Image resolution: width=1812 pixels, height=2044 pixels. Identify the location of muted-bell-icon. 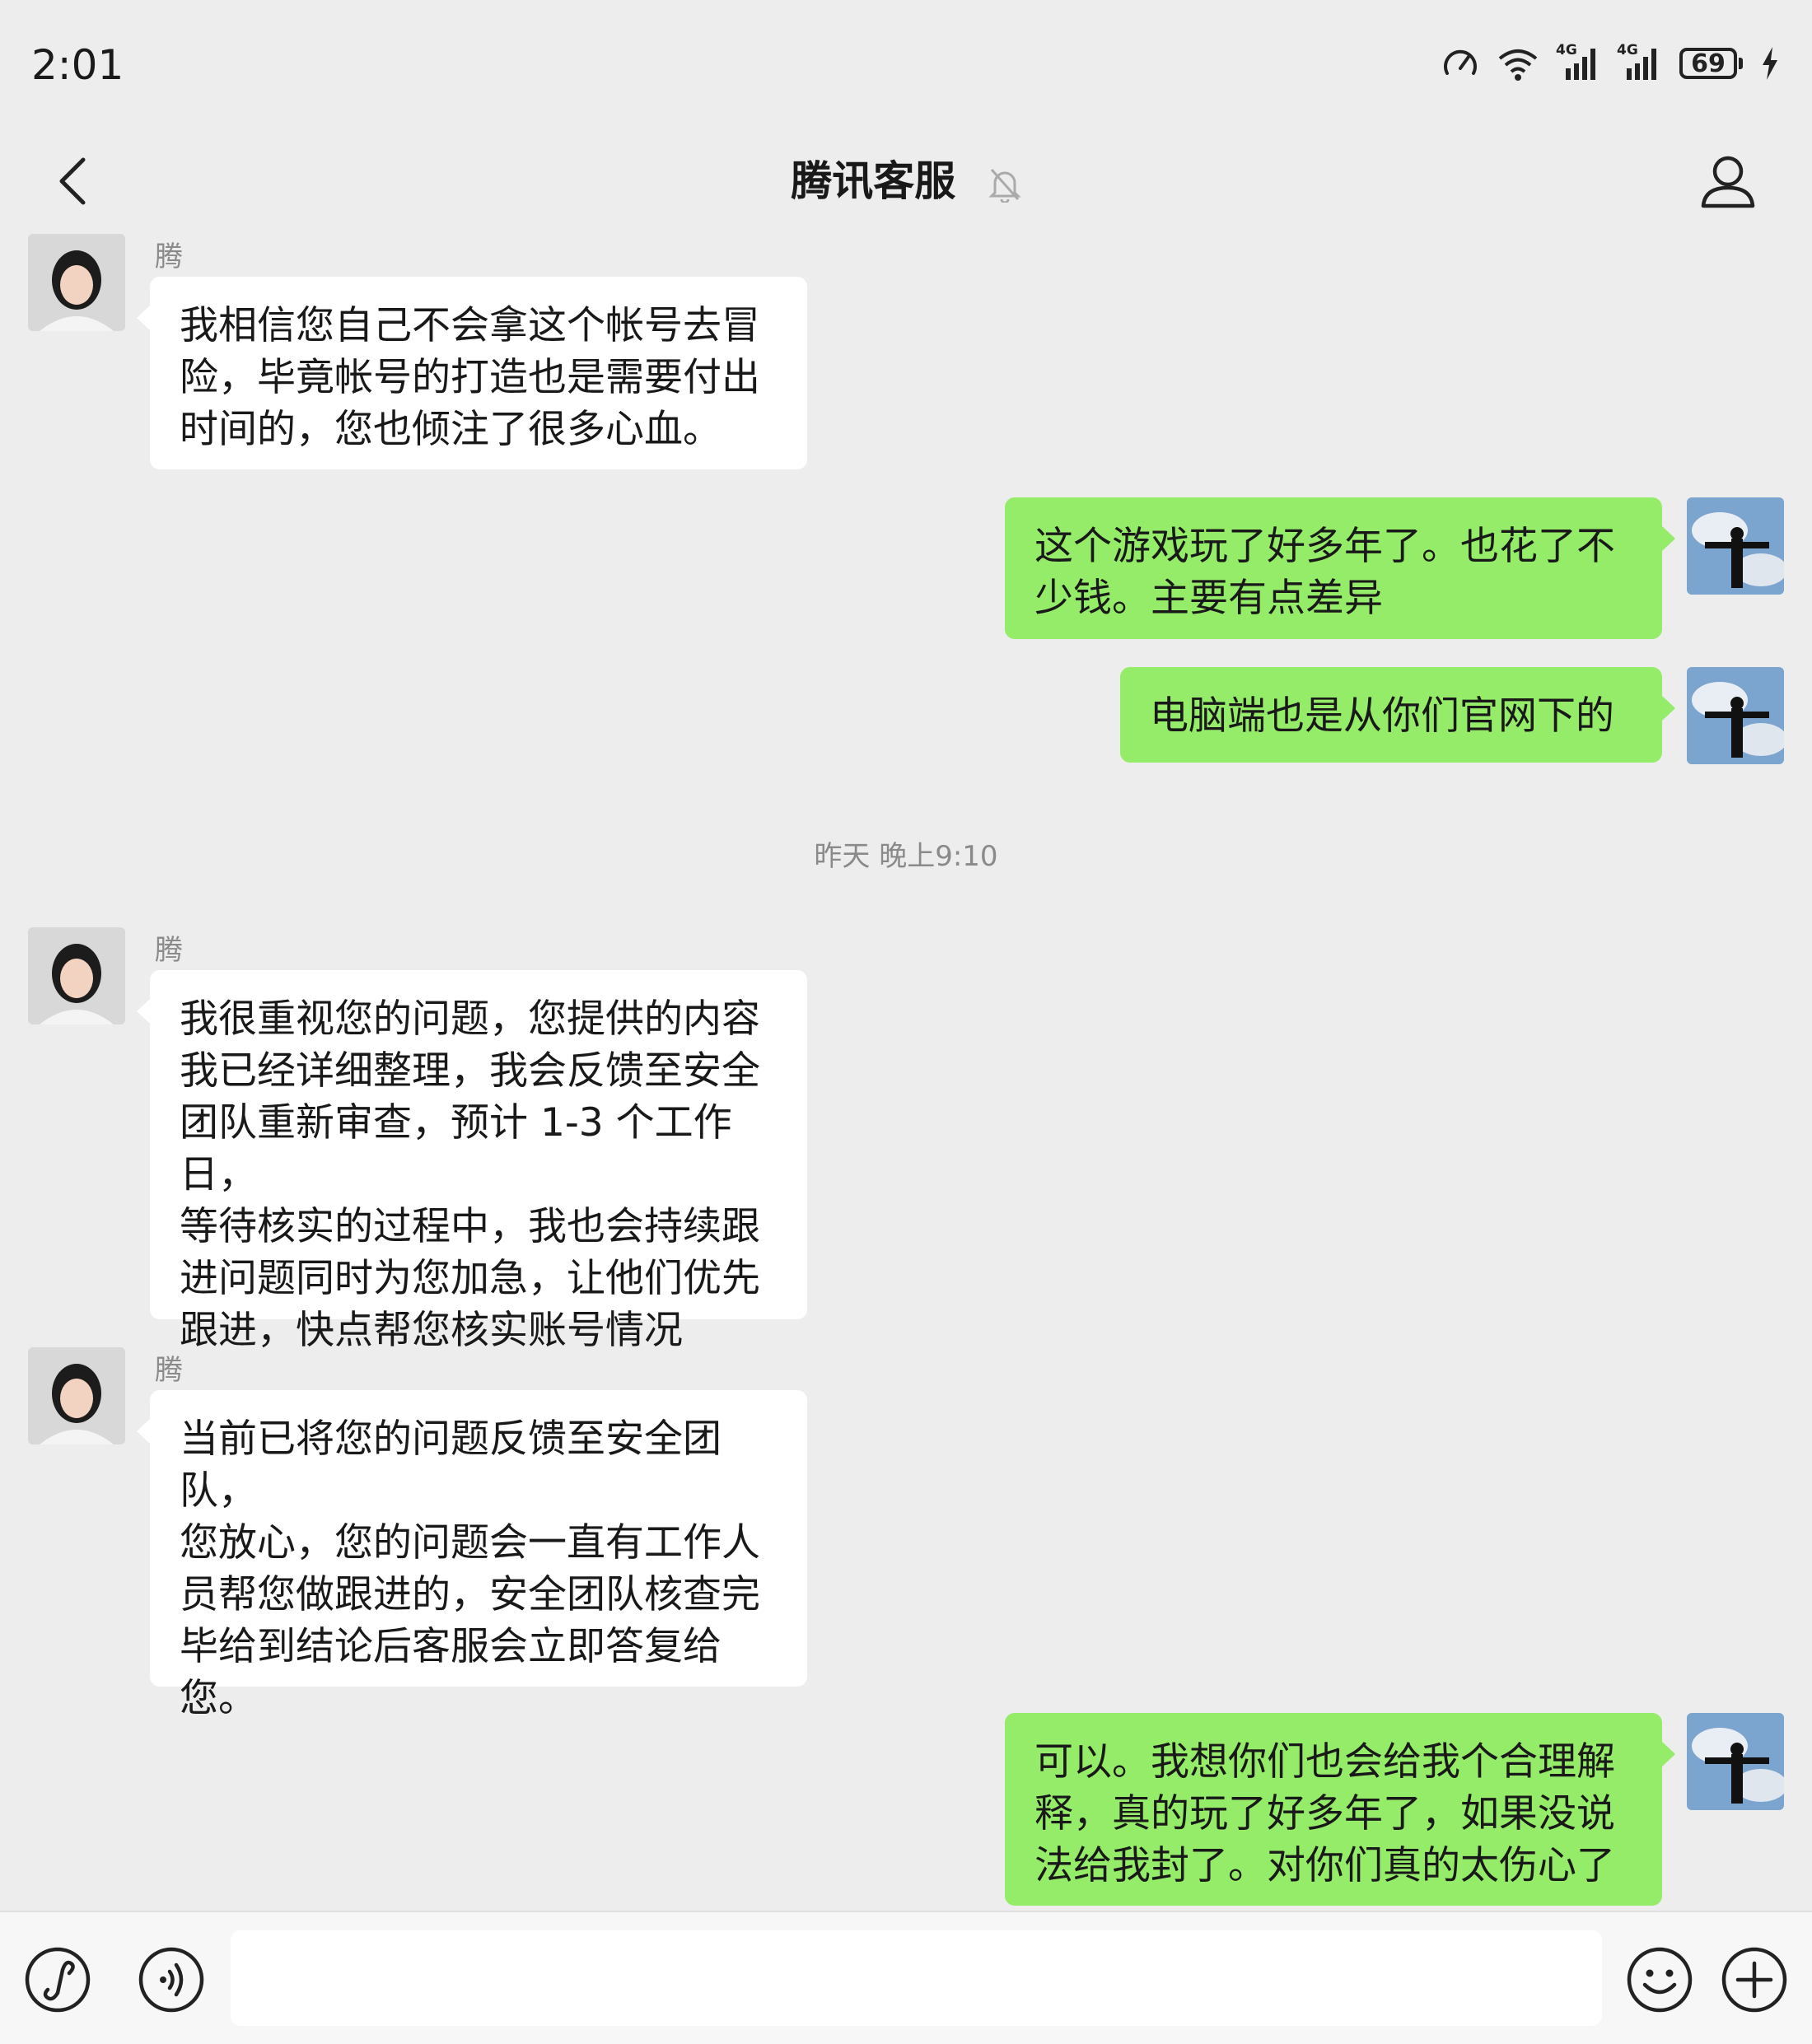
(1004, 185).